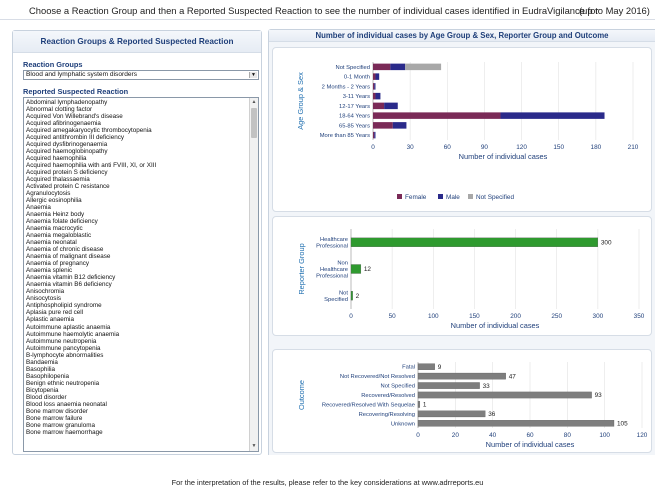 This screenshot has width=655, height=492. I want to click on list-item: Autoimmune neutropenia, so click(136, 341).